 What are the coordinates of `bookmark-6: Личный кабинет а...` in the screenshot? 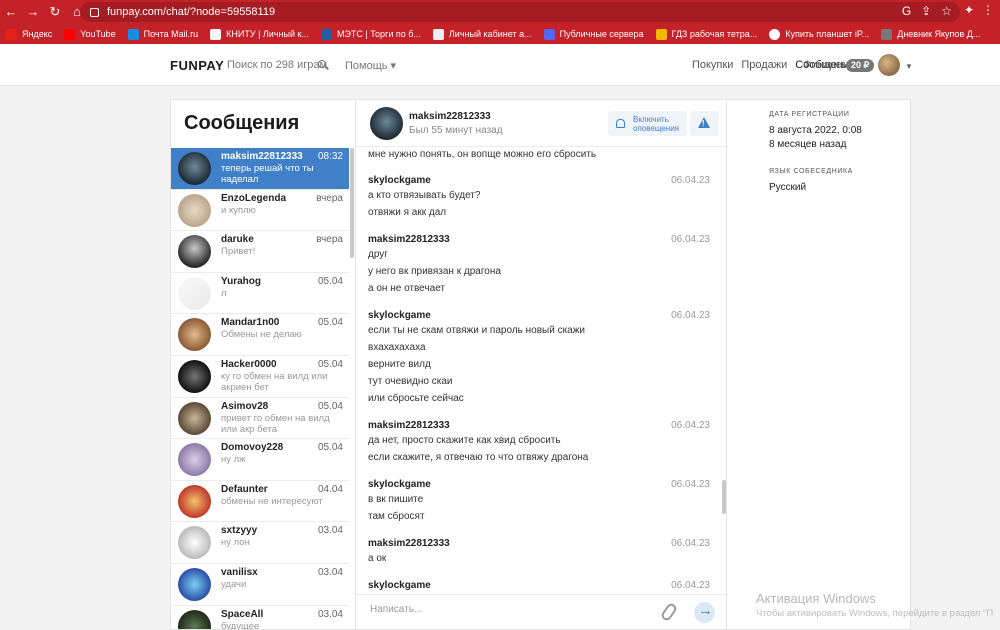 It's located at (482, 34).